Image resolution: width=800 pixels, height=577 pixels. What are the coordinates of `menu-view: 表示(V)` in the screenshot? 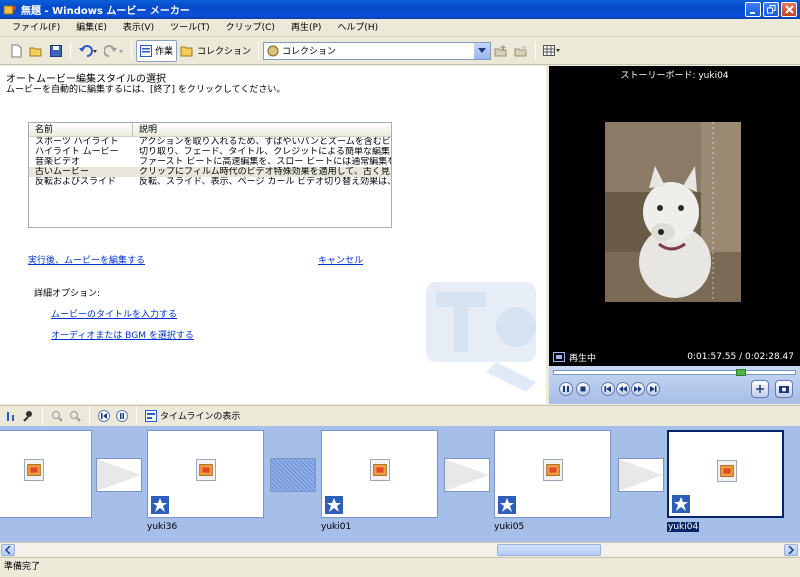 It's located at (138, 28).